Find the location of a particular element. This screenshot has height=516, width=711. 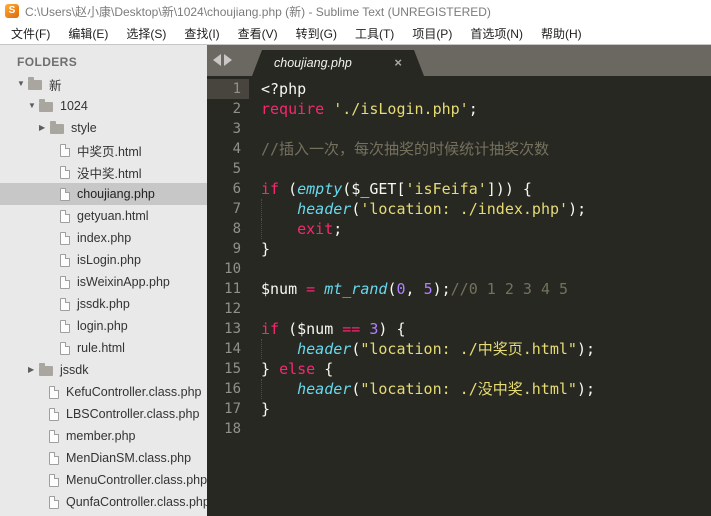

line-number: 4 is located at coordinates (236, 149).